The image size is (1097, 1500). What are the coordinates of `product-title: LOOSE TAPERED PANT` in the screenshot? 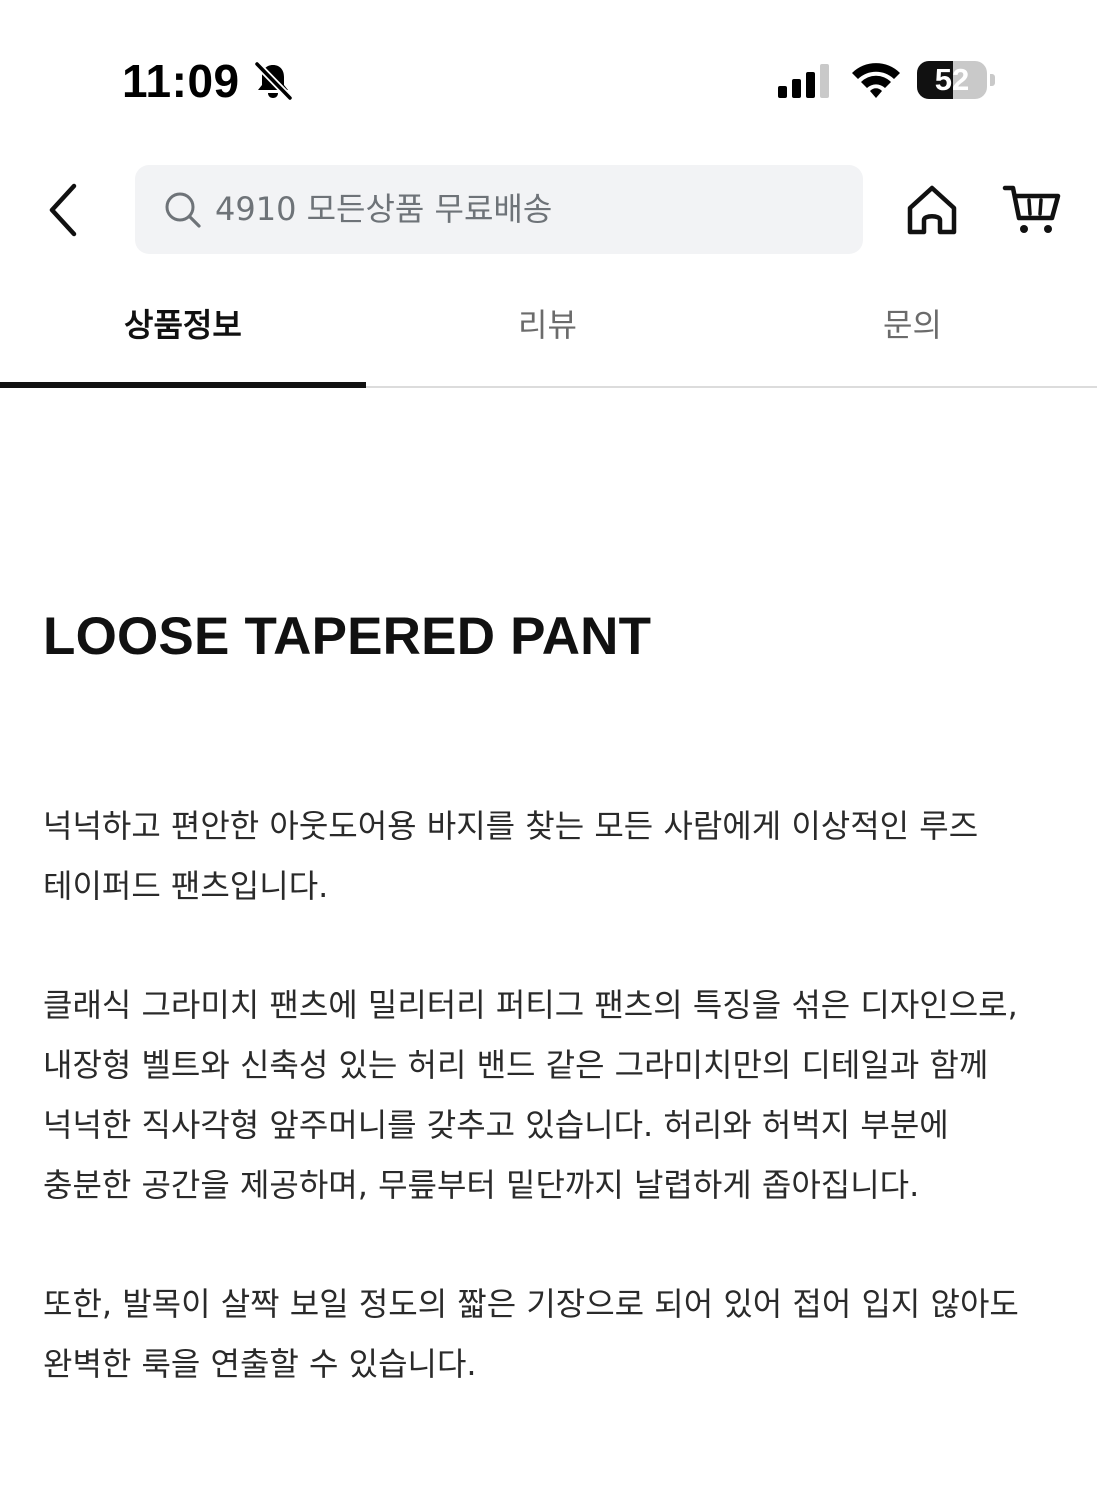 It's located at (347, 636).